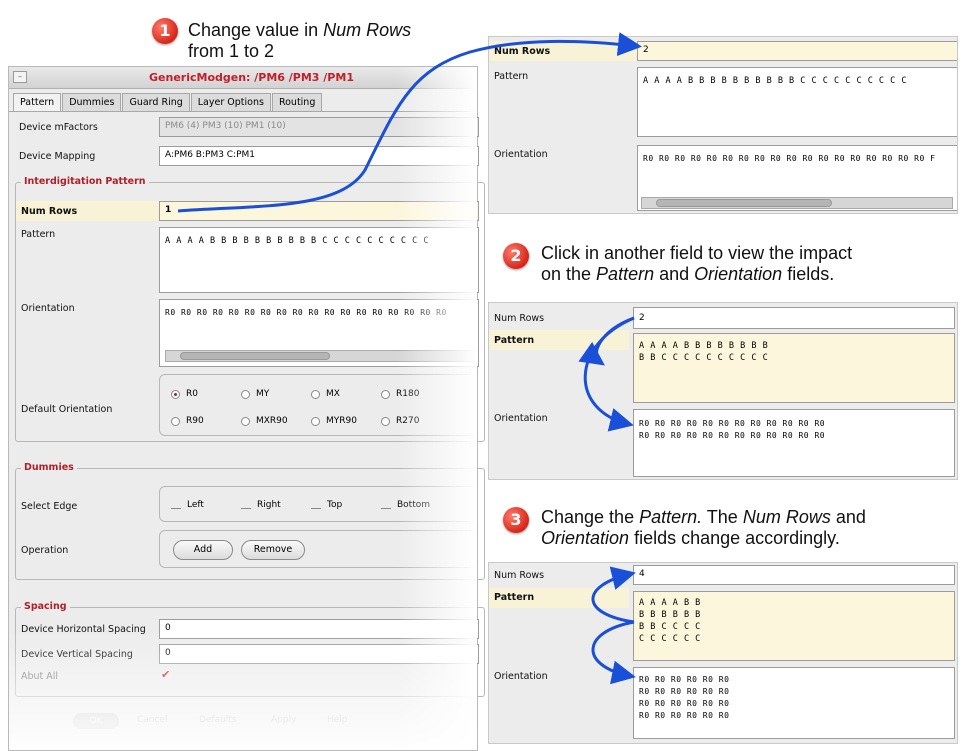  What do you see at coordinates (613, 652) in the screenshot?
I see `arrow-step-3-orientation` at bounding box center [613, 652].